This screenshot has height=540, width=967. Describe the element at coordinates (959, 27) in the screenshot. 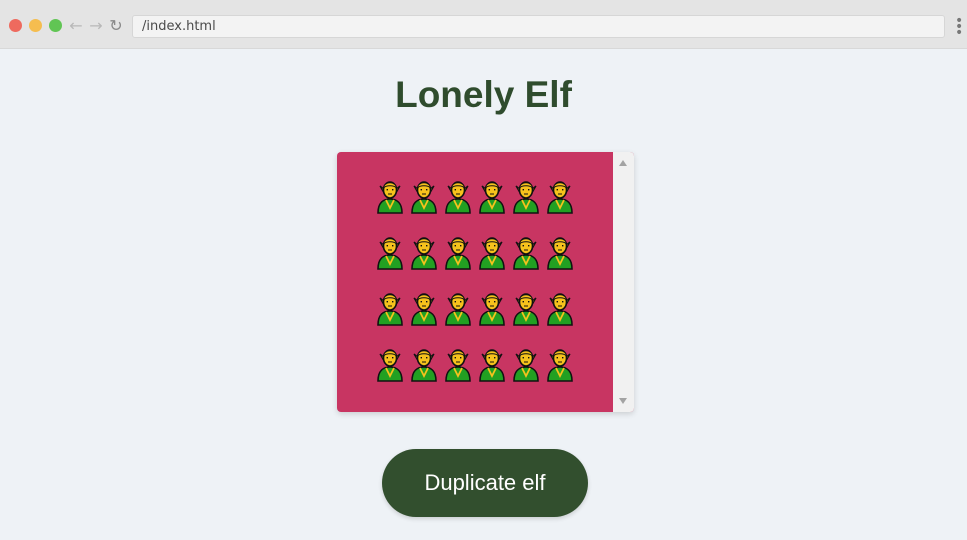

I see `kebab-menu-icon: • • •` at that location.